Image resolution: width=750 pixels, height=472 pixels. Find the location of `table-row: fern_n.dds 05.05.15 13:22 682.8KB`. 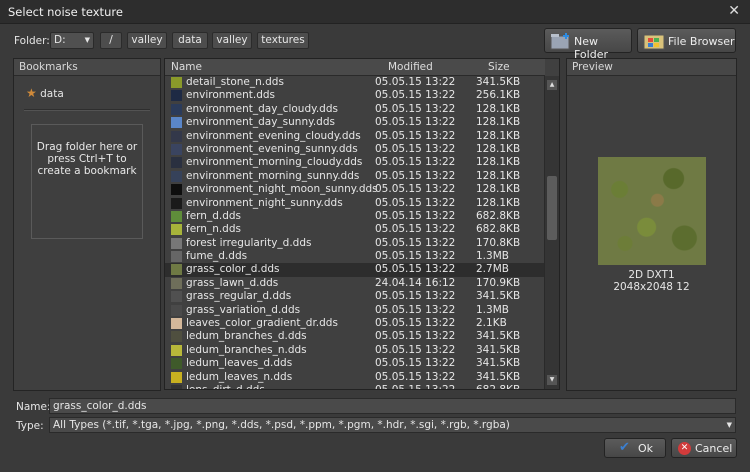

table-row: fern_n.dds 05.05.15 13:22 682.8KB is located at coordinates (355, 229).